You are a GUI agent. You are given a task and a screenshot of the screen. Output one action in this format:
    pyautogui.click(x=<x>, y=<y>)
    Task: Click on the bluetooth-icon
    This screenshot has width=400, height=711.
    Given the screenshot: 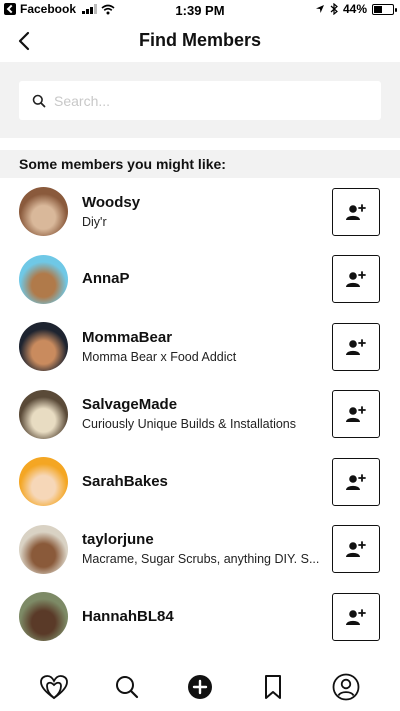 What is the action you would take?
    pyautogui.click(x=334, y=9)
    